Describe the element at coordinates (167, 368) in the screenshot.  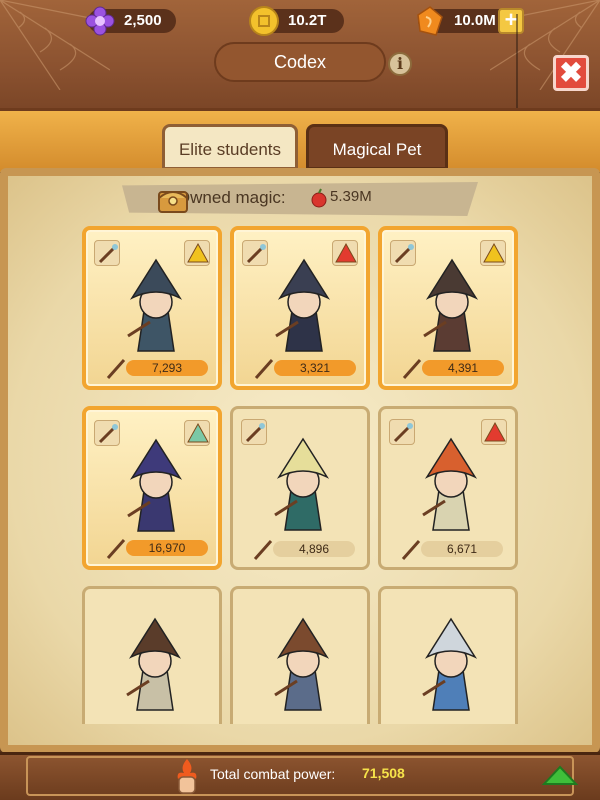
I see `power-value: 7,293` at that location.